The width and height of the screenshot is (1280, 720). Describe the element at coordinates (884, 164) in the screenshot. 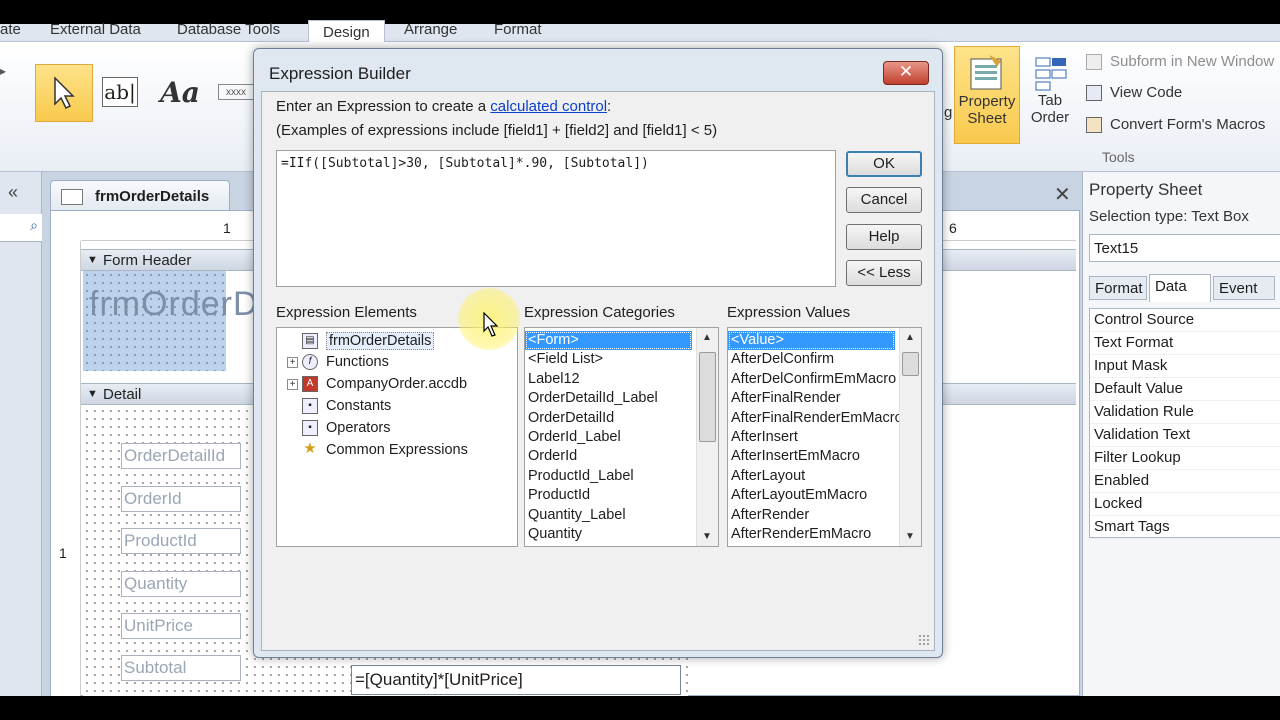

I see `ok-button: OK` at that location.